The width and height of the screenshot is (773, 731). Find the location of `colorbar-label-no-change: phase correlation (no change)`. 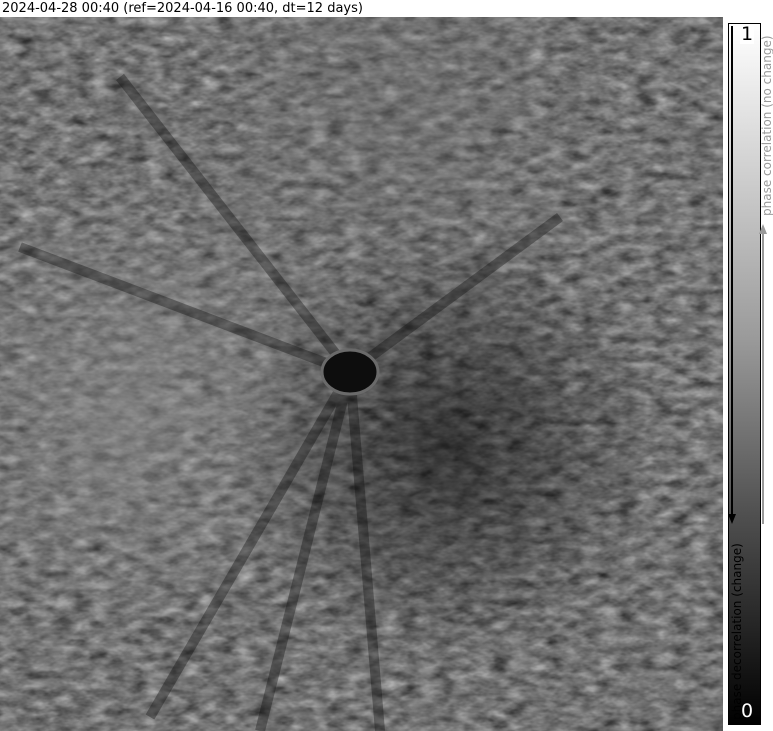

colorbar-label-no-change: phase correlation (no change) is located at coordinates (766, 125).